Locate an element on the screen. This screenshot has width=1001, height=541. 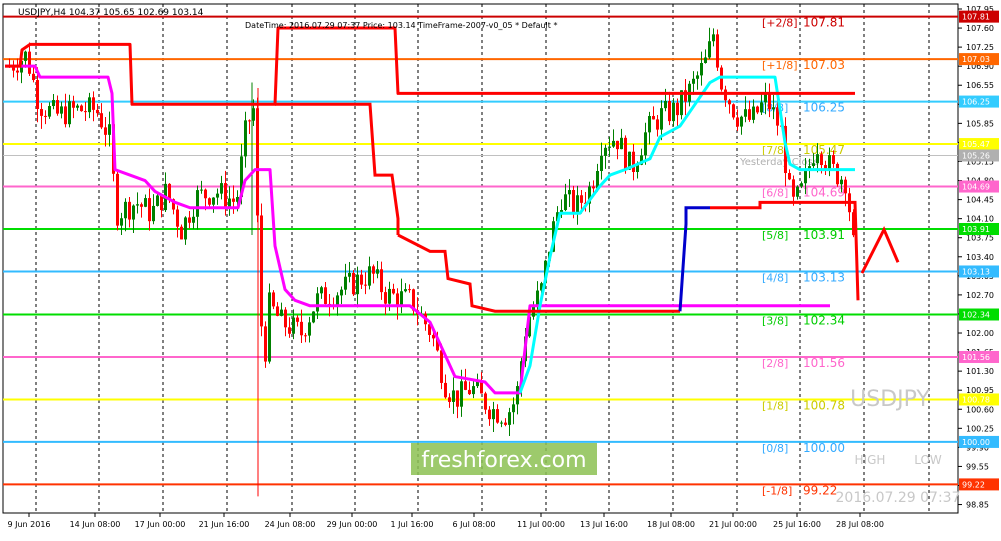
x-tick-label: 29 Jun 00:00 is located at coordinates (352, 524).